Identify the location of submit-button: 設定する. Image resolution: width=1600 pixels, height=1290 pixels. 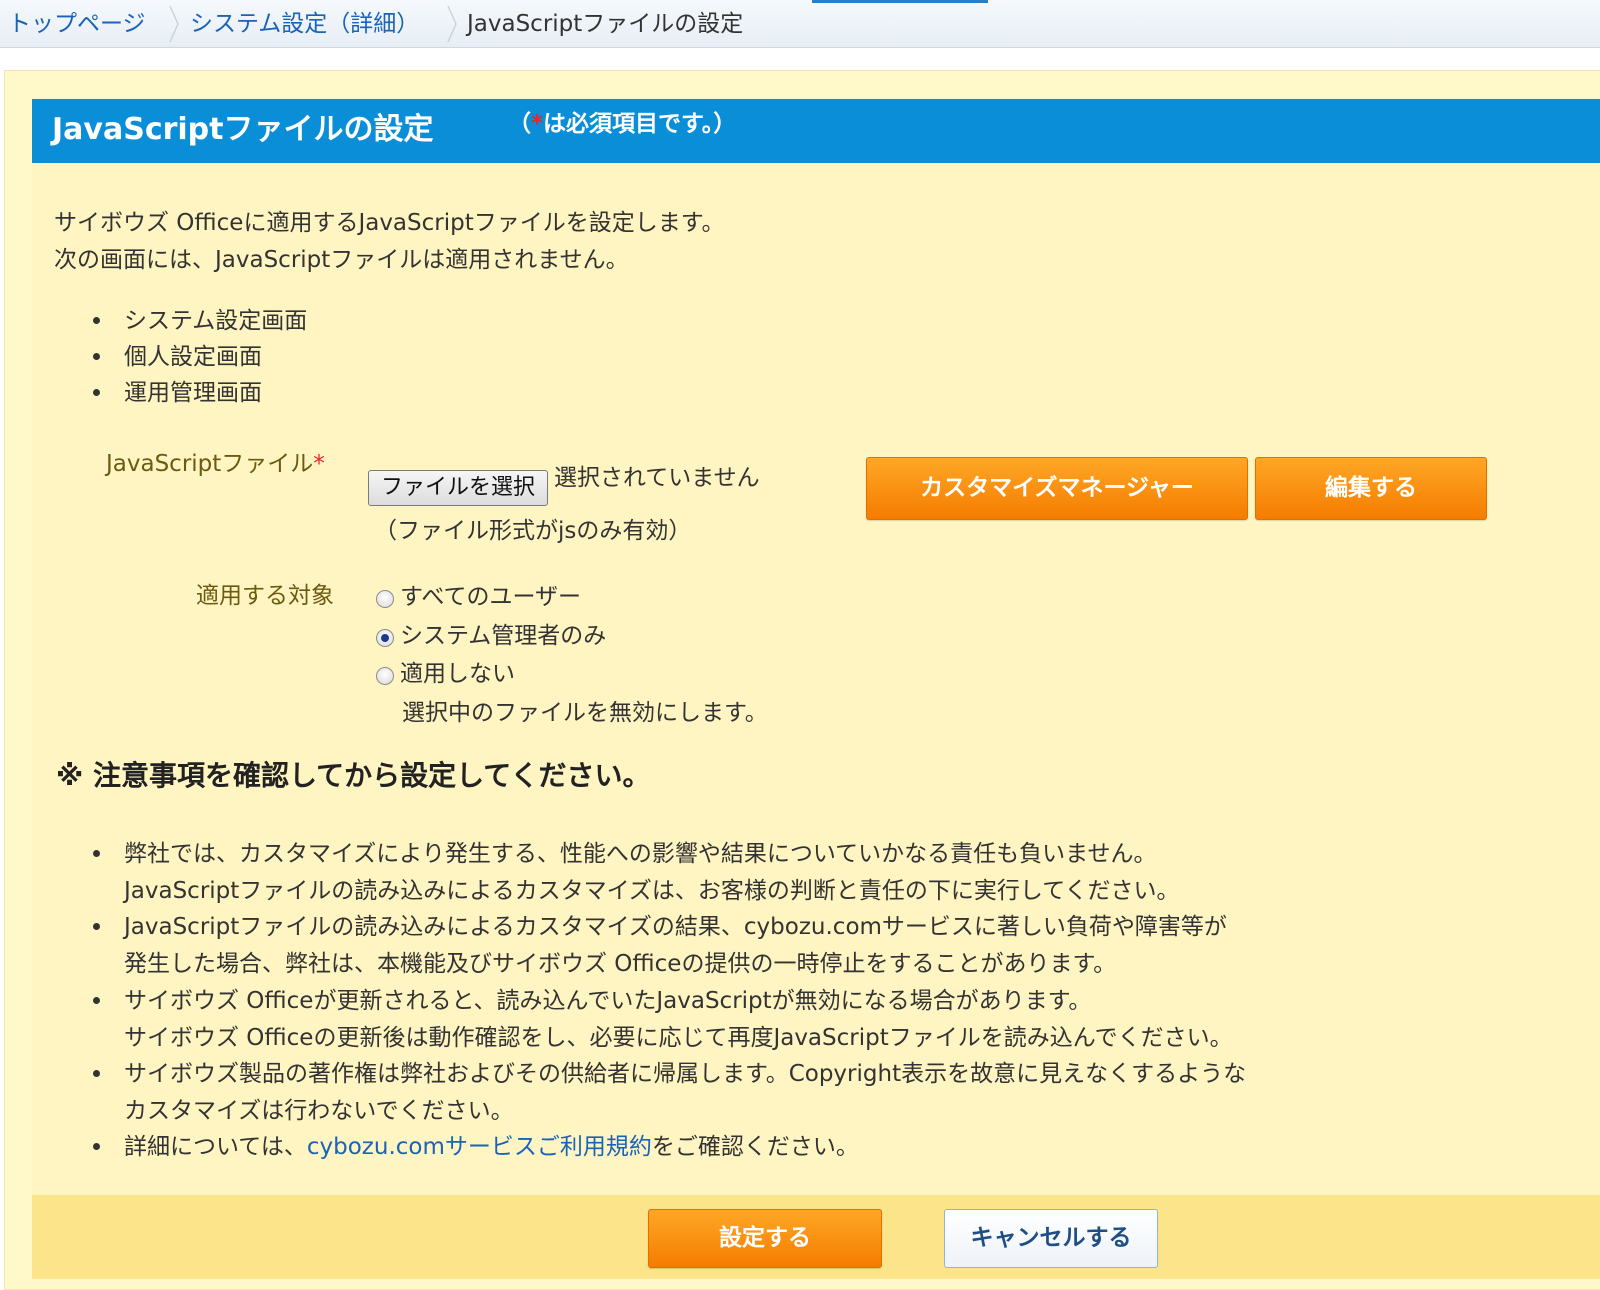
(765, 1238).